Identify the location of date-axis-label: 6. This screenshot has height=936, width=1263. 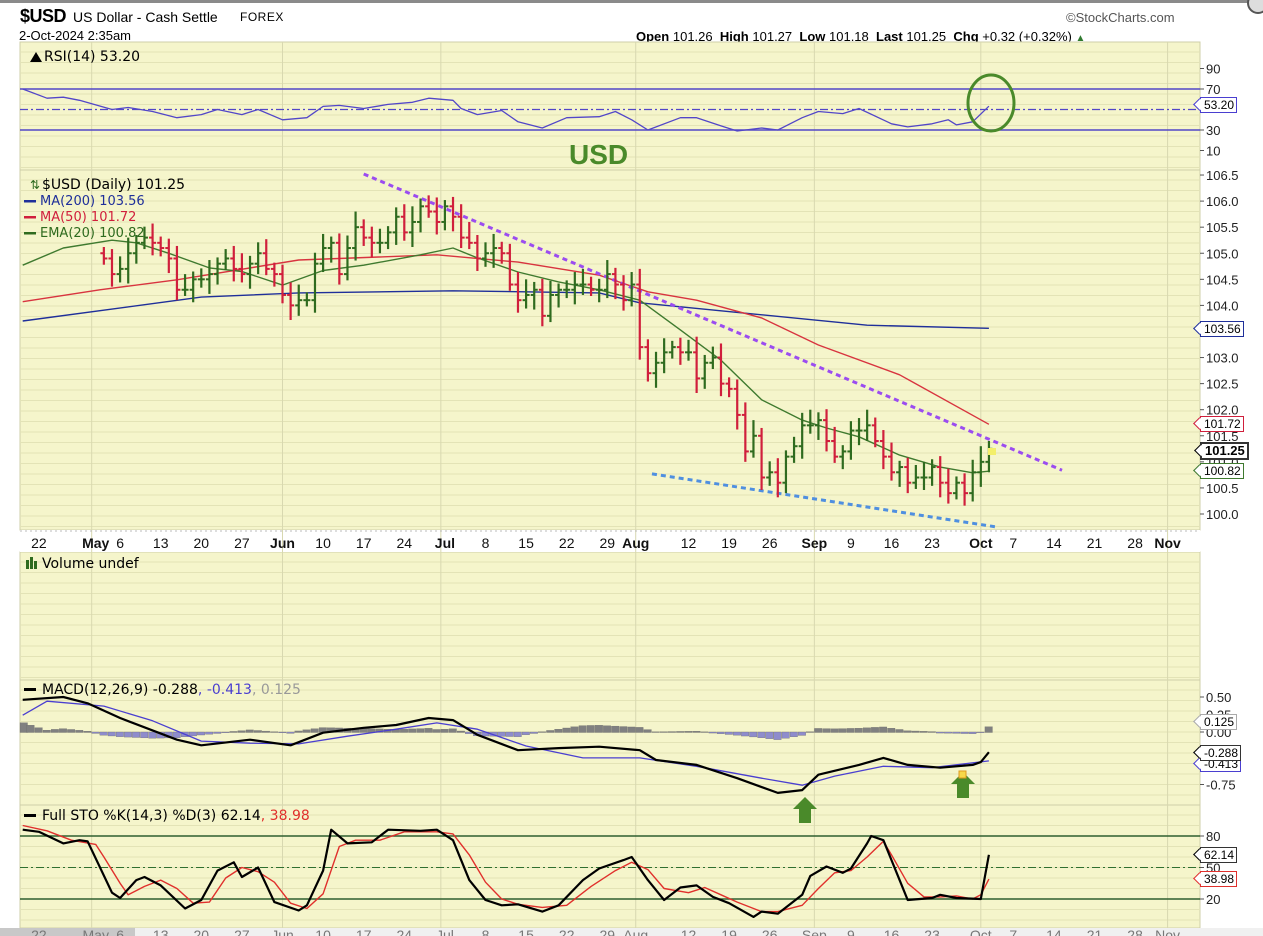
(120, 543).